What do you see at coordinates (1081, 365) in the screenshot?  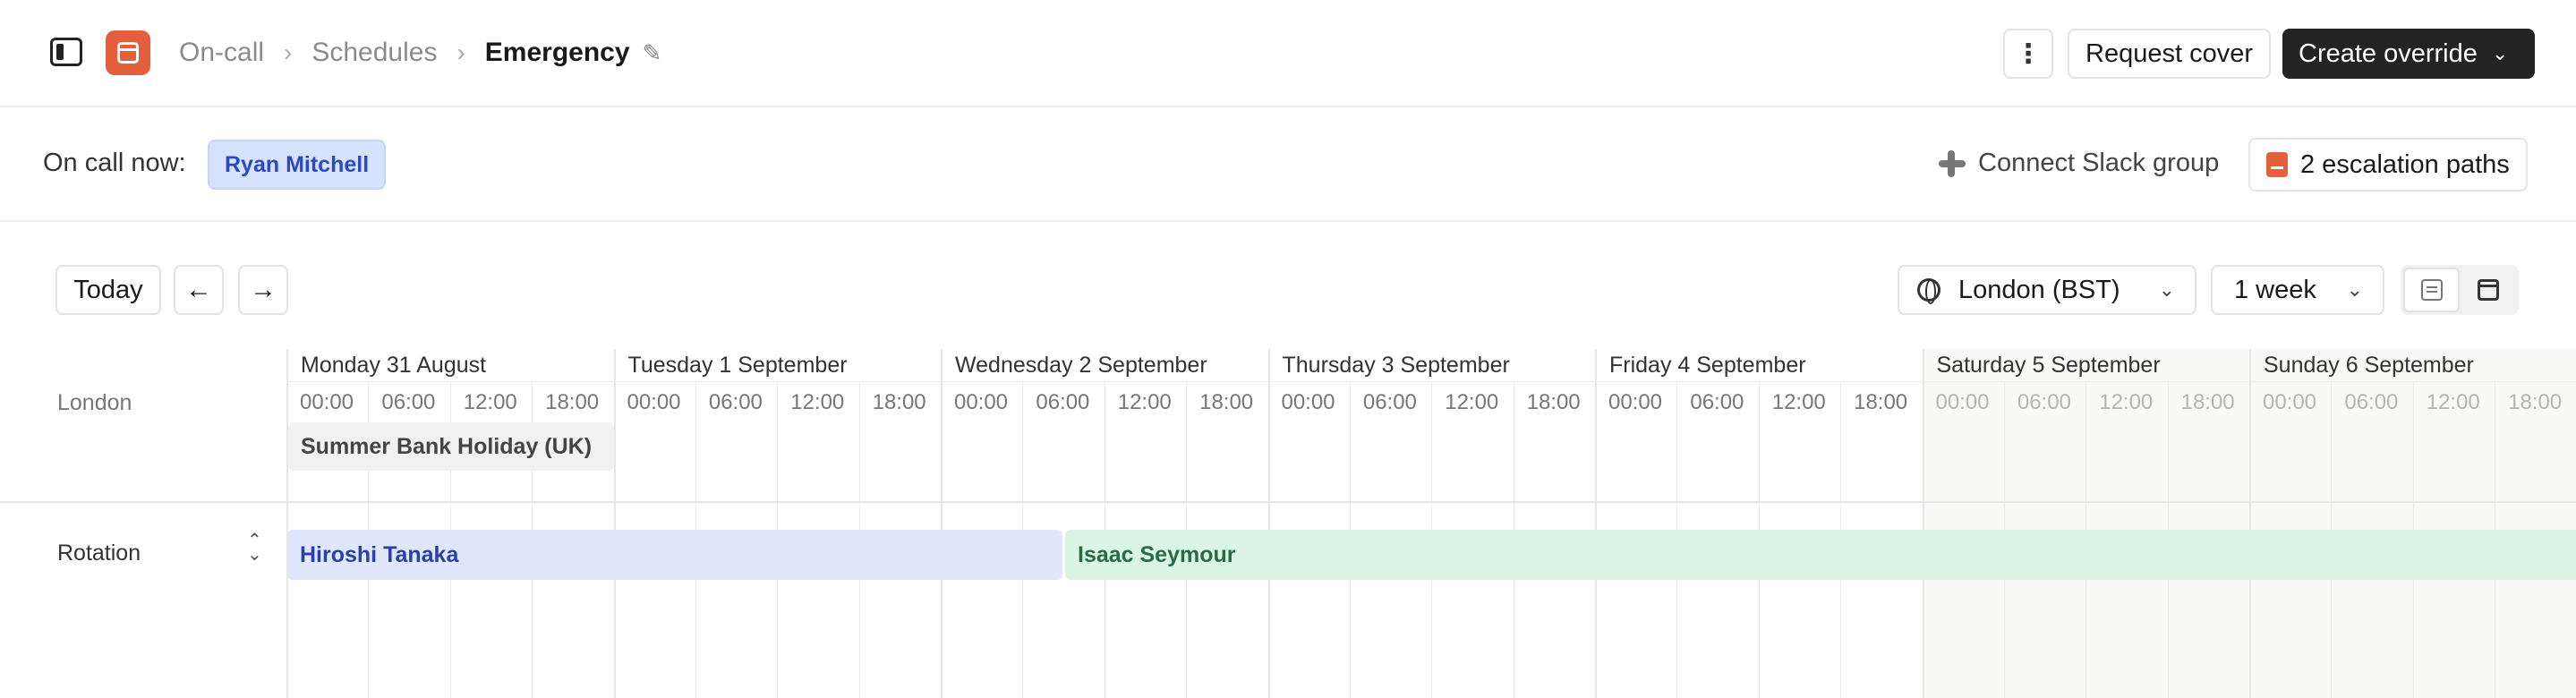 I see `day-label: Wednesday 2 September` at bounding box center [1081, 365].